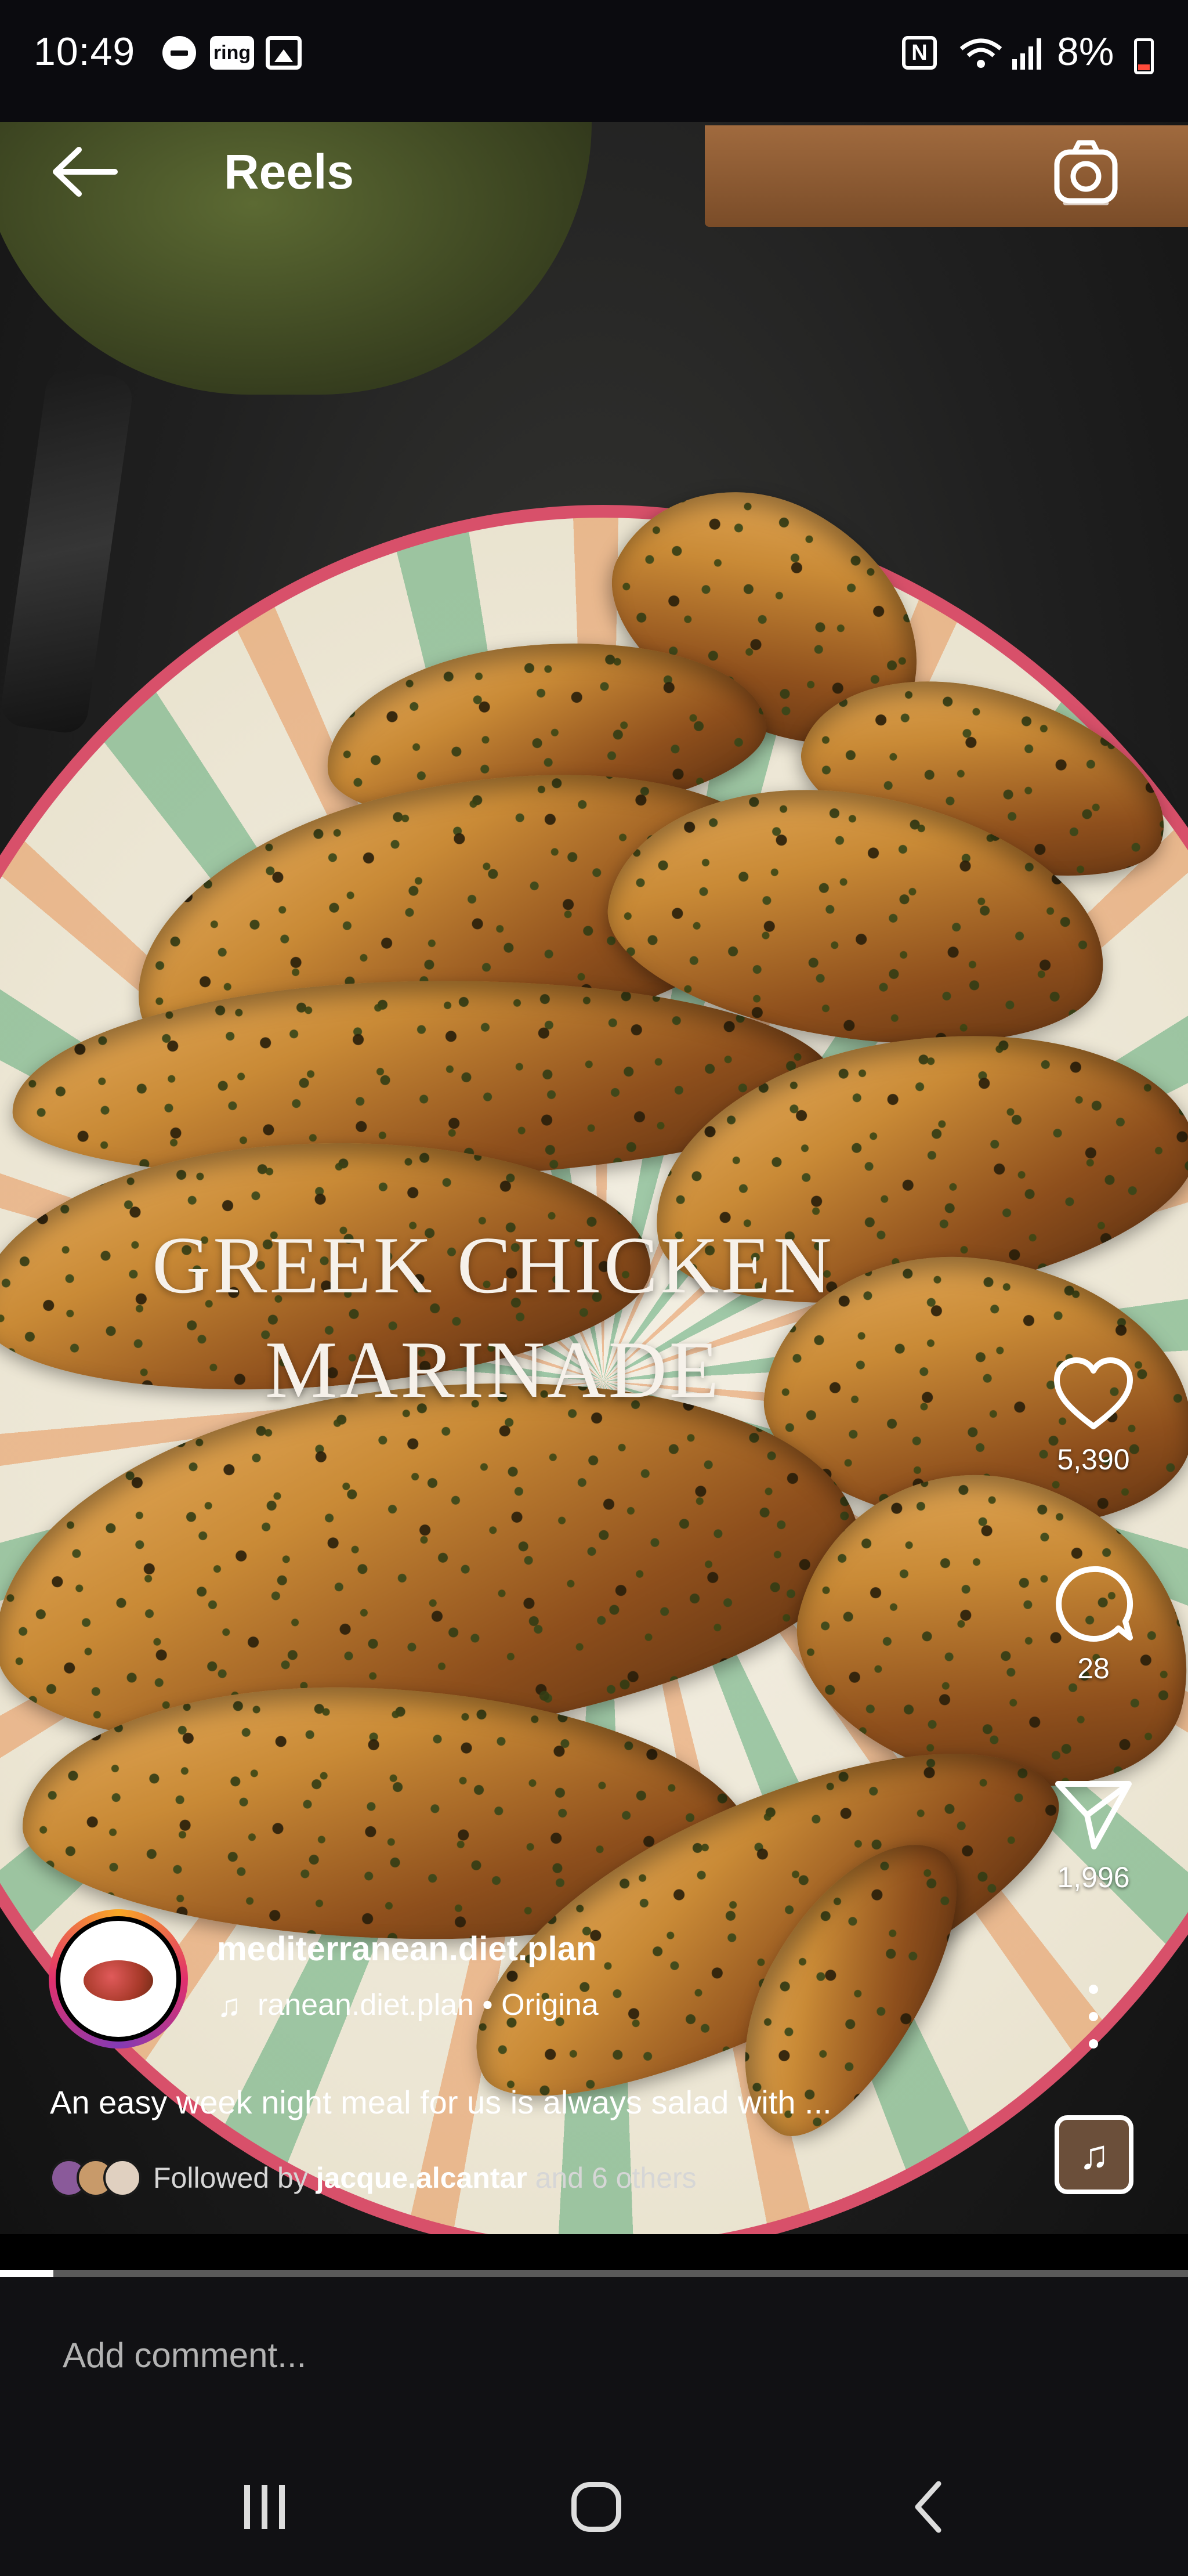  What do you see at coordinates (919, 53) in the screenshot?
I see `nfc-icon: N` at bounding box center [919, 53].